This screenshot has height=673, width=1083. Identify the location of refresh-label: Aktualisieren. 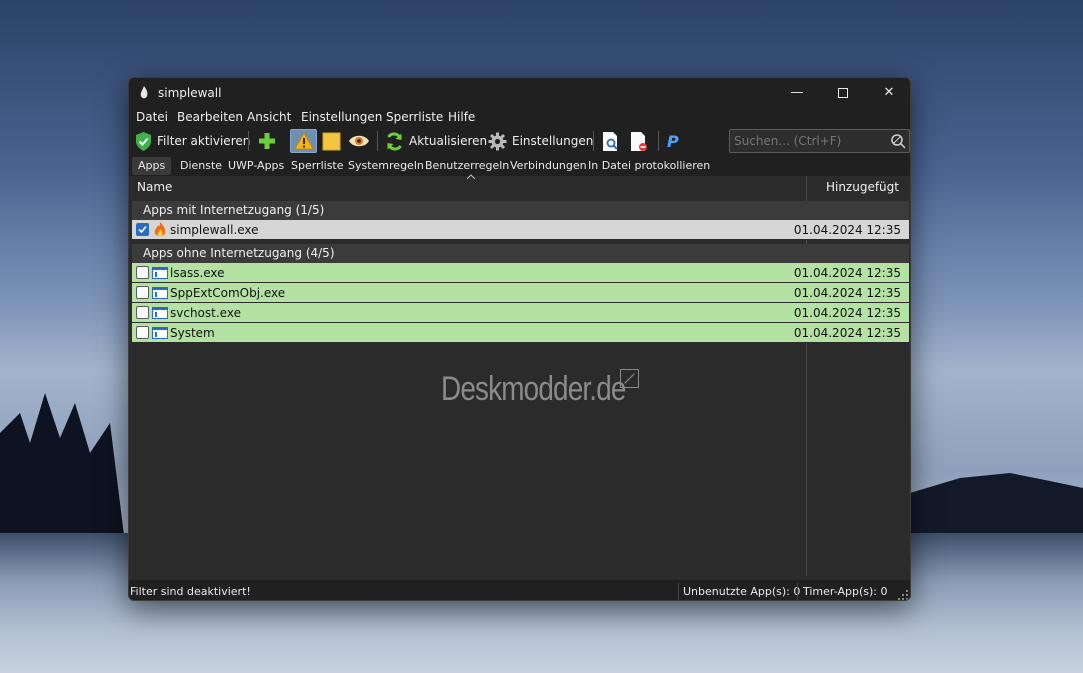
(448, 141).